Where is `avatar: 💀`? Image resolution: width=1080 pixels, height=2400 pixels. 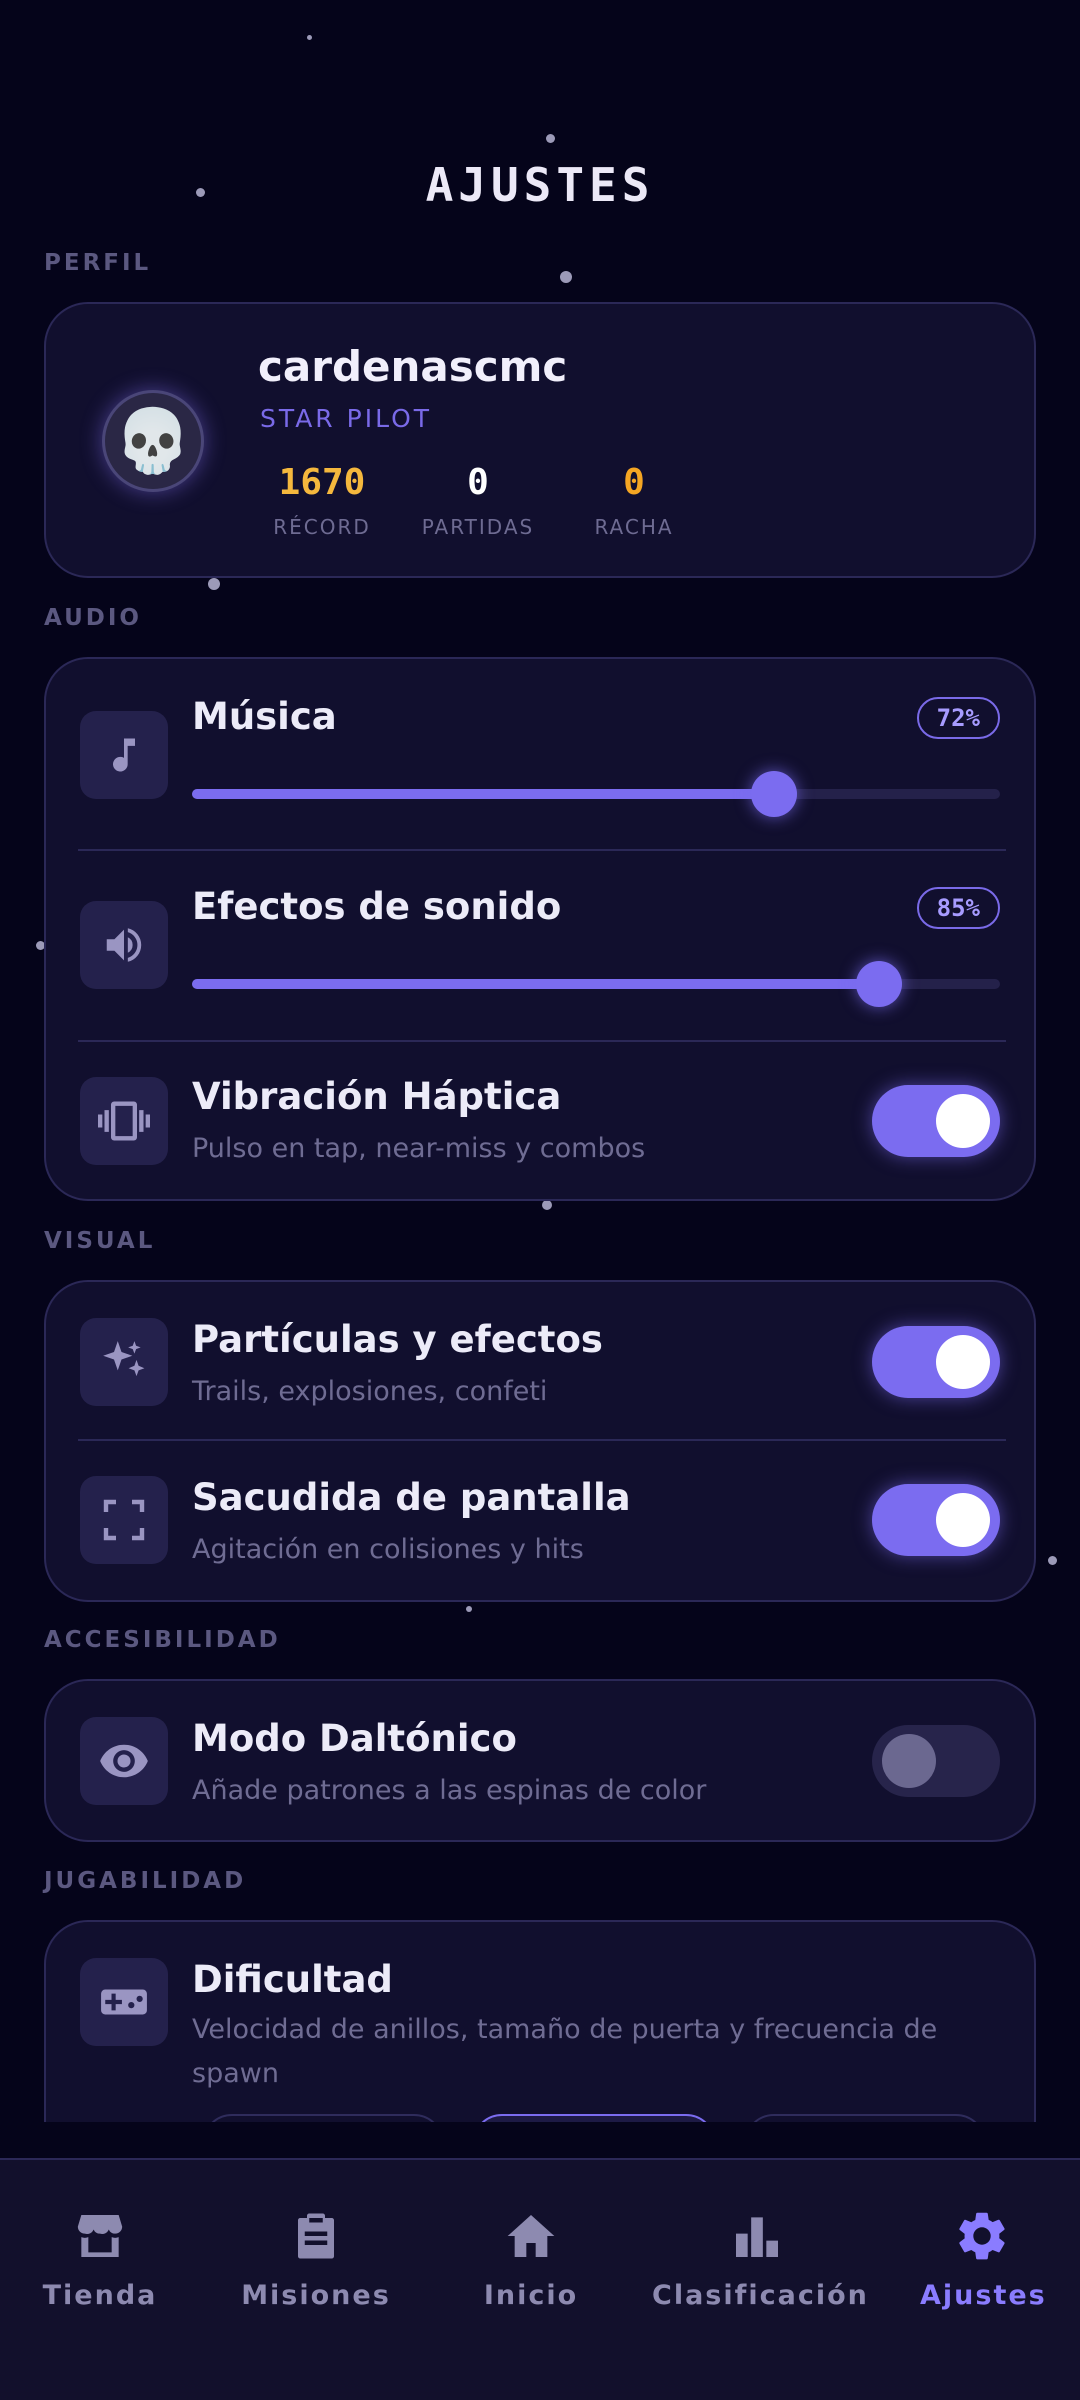 avatar: 💀 is located at coordinates (153, 441).